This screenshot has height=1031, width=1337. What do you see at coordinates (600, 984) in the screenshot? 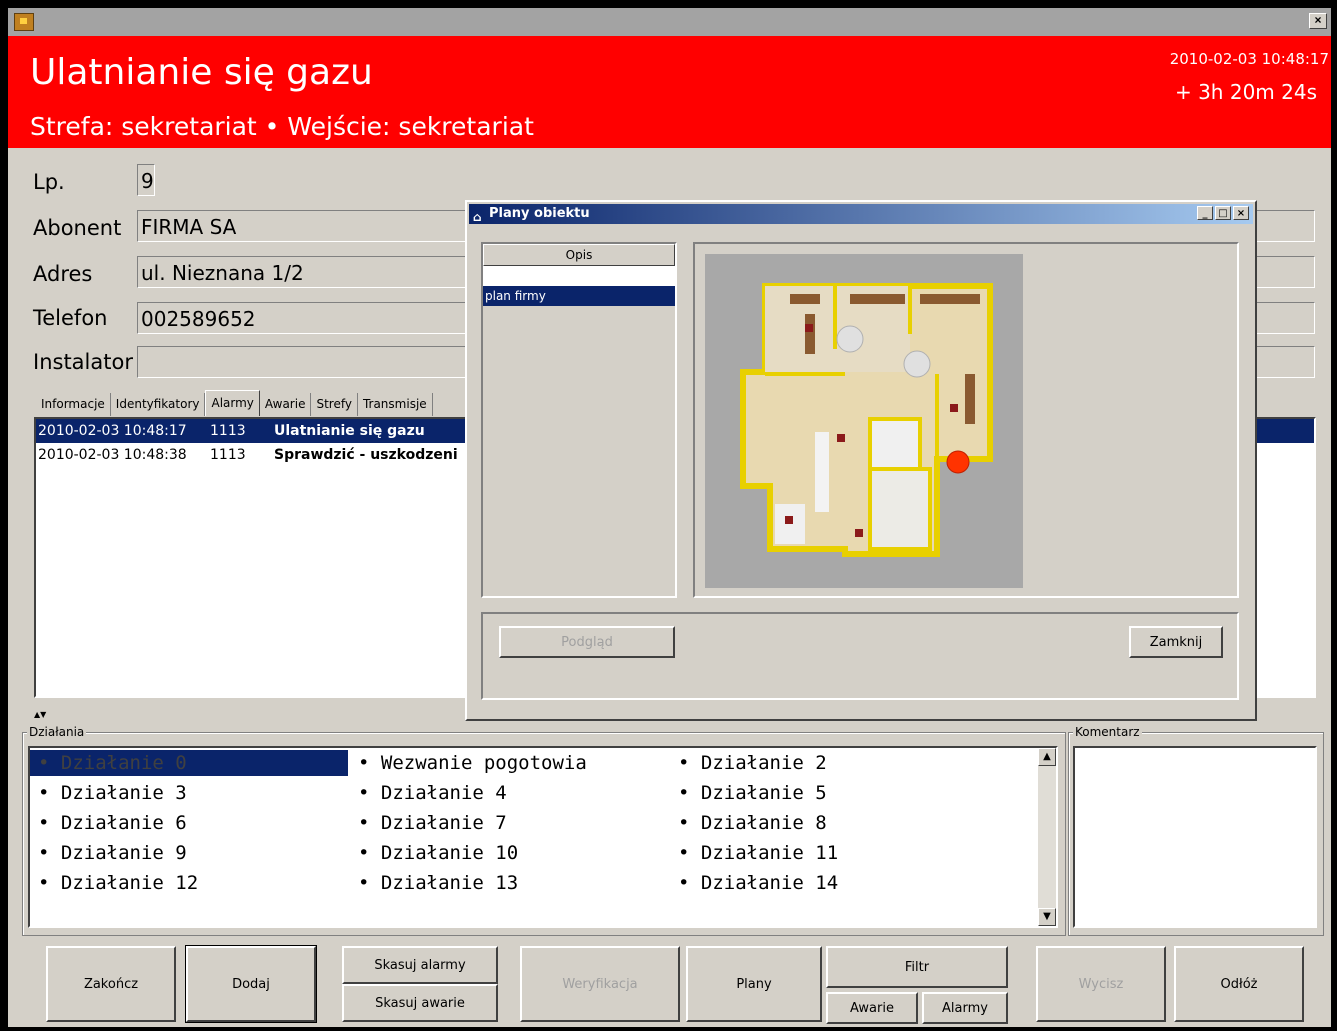
I see `weryfikacja-button: Weryfikacja` at bounding box center [600, 984].